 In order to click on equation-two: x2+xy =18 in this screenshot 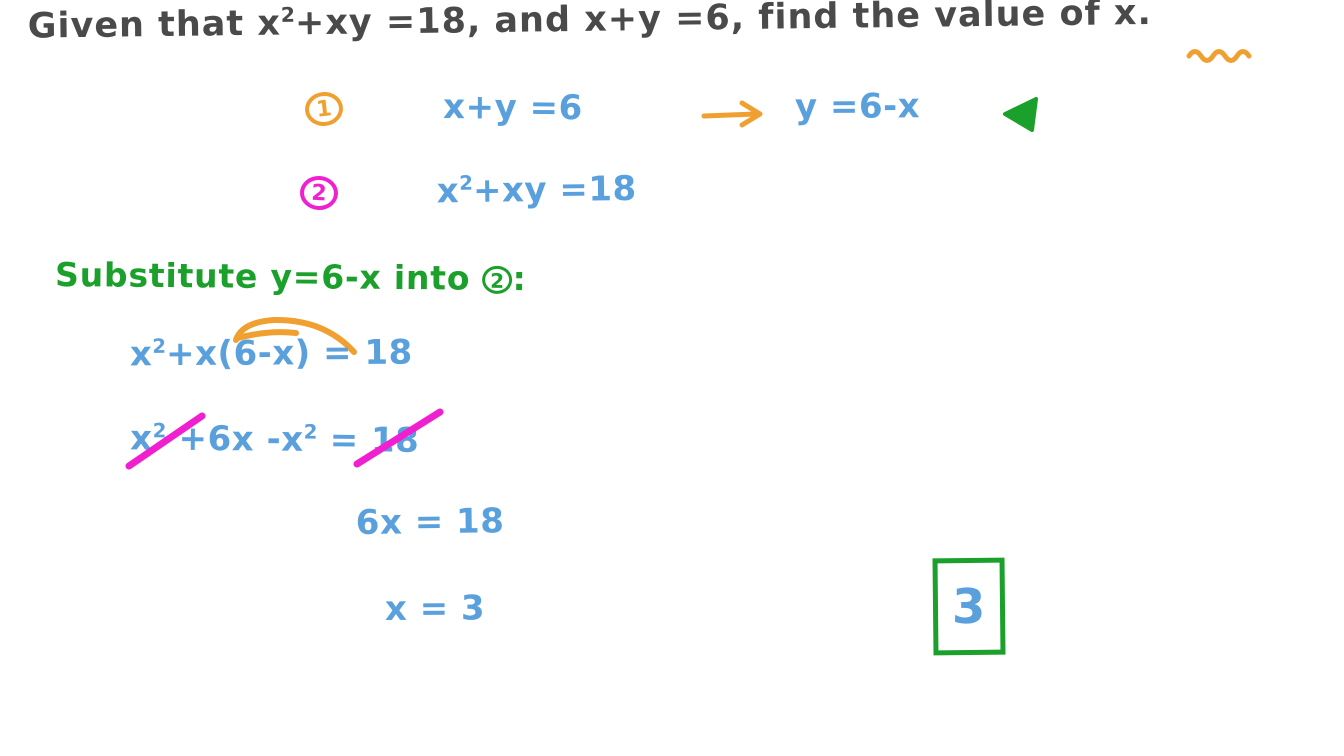, I will do `click(536, 190)`.